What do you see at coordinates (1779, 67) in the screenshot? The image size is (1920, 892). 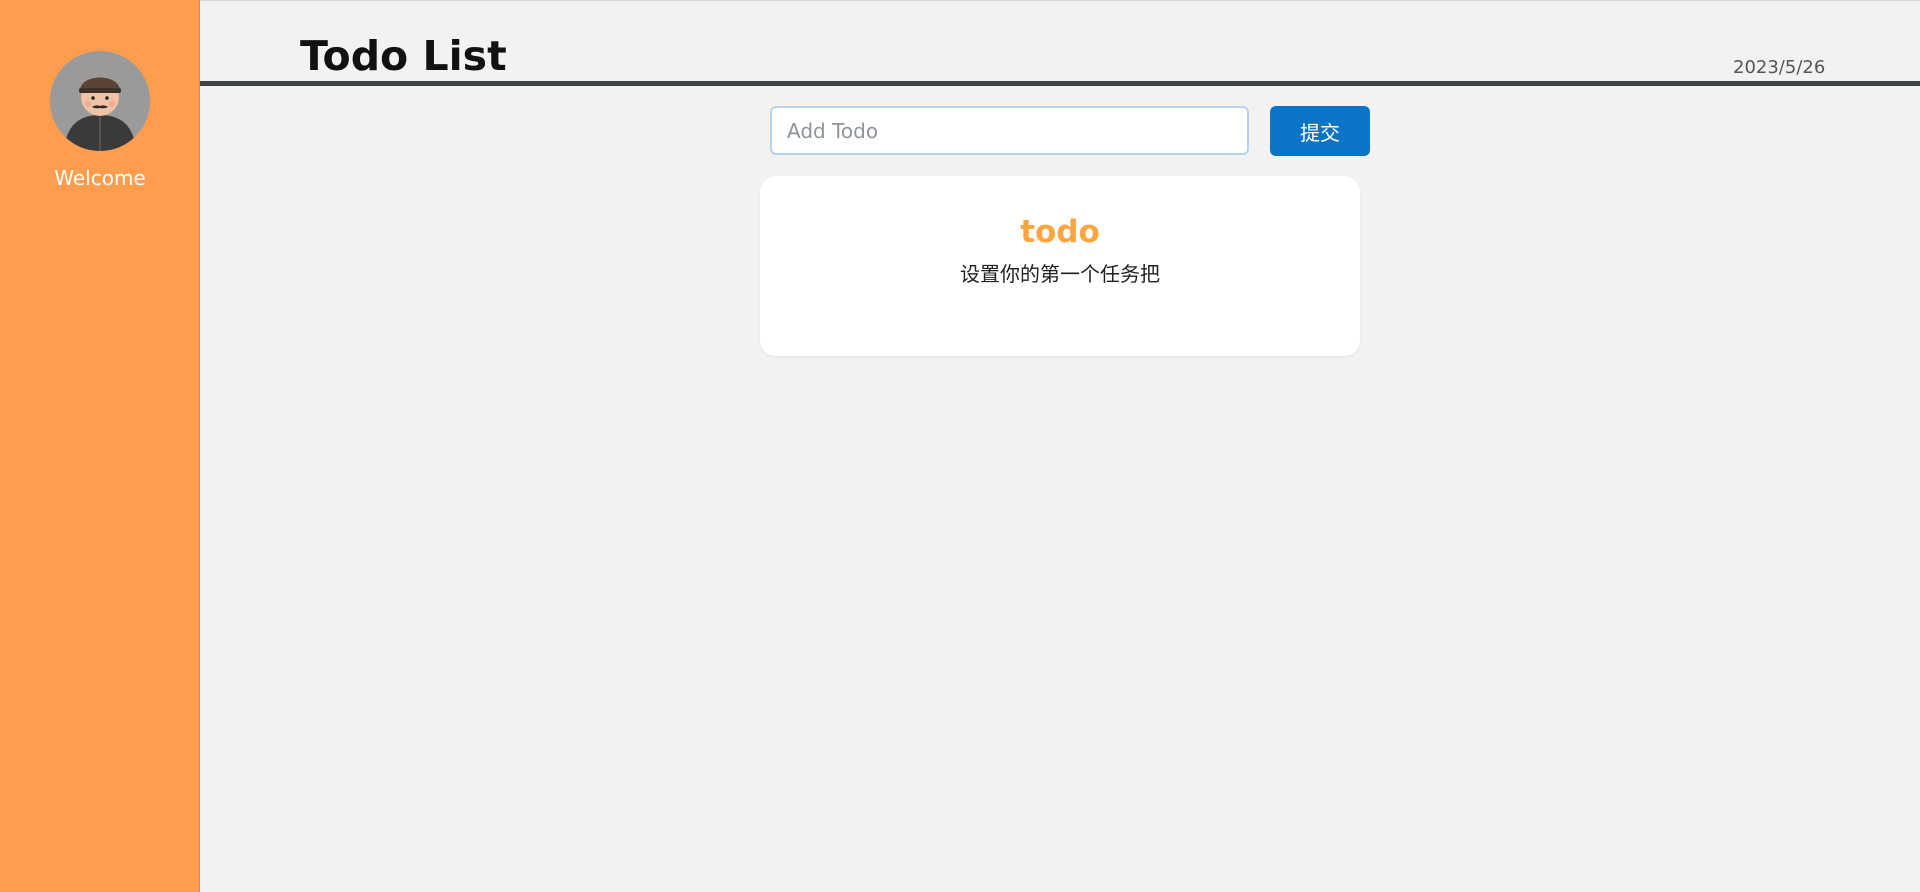 I see `current-date: 2023/5/26` at bounding box center [1779, 67].